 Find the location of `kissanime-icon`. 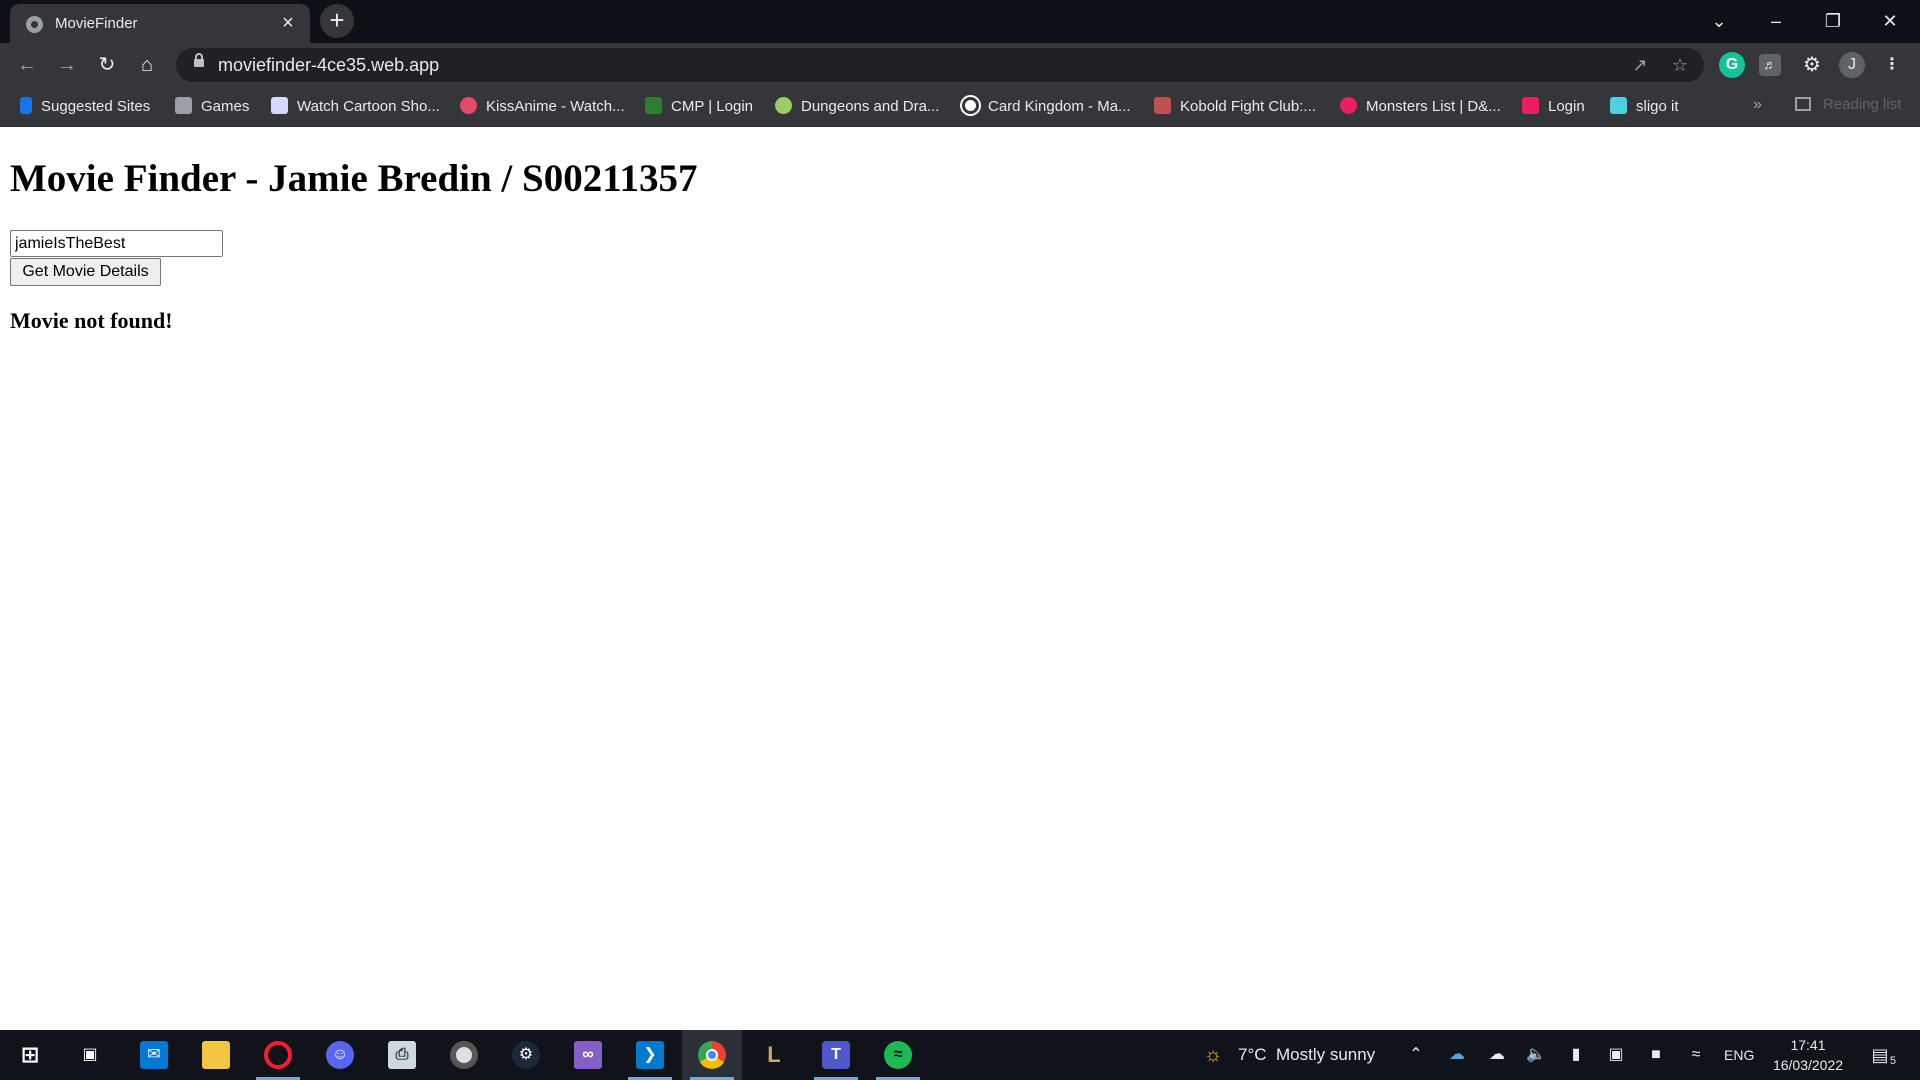

kissanime-icon is located at coordinates (468, 105).